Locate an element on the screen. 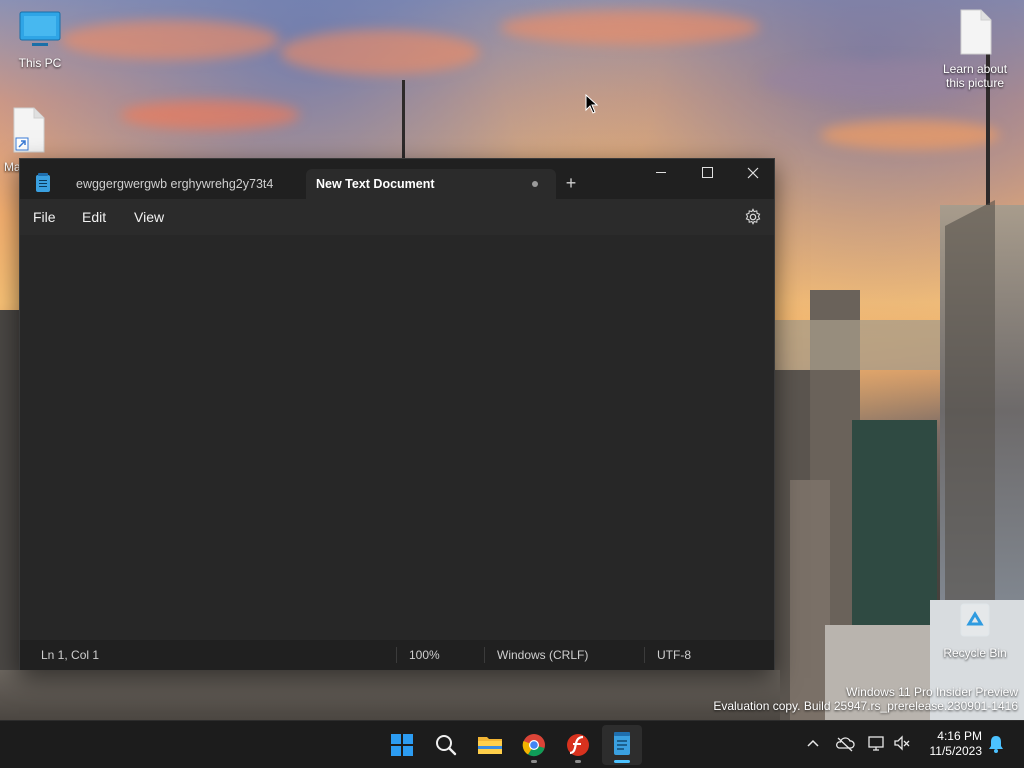 The height and width of the screenshot is (768, 1024). start-button is located at coordinates (402, 745).